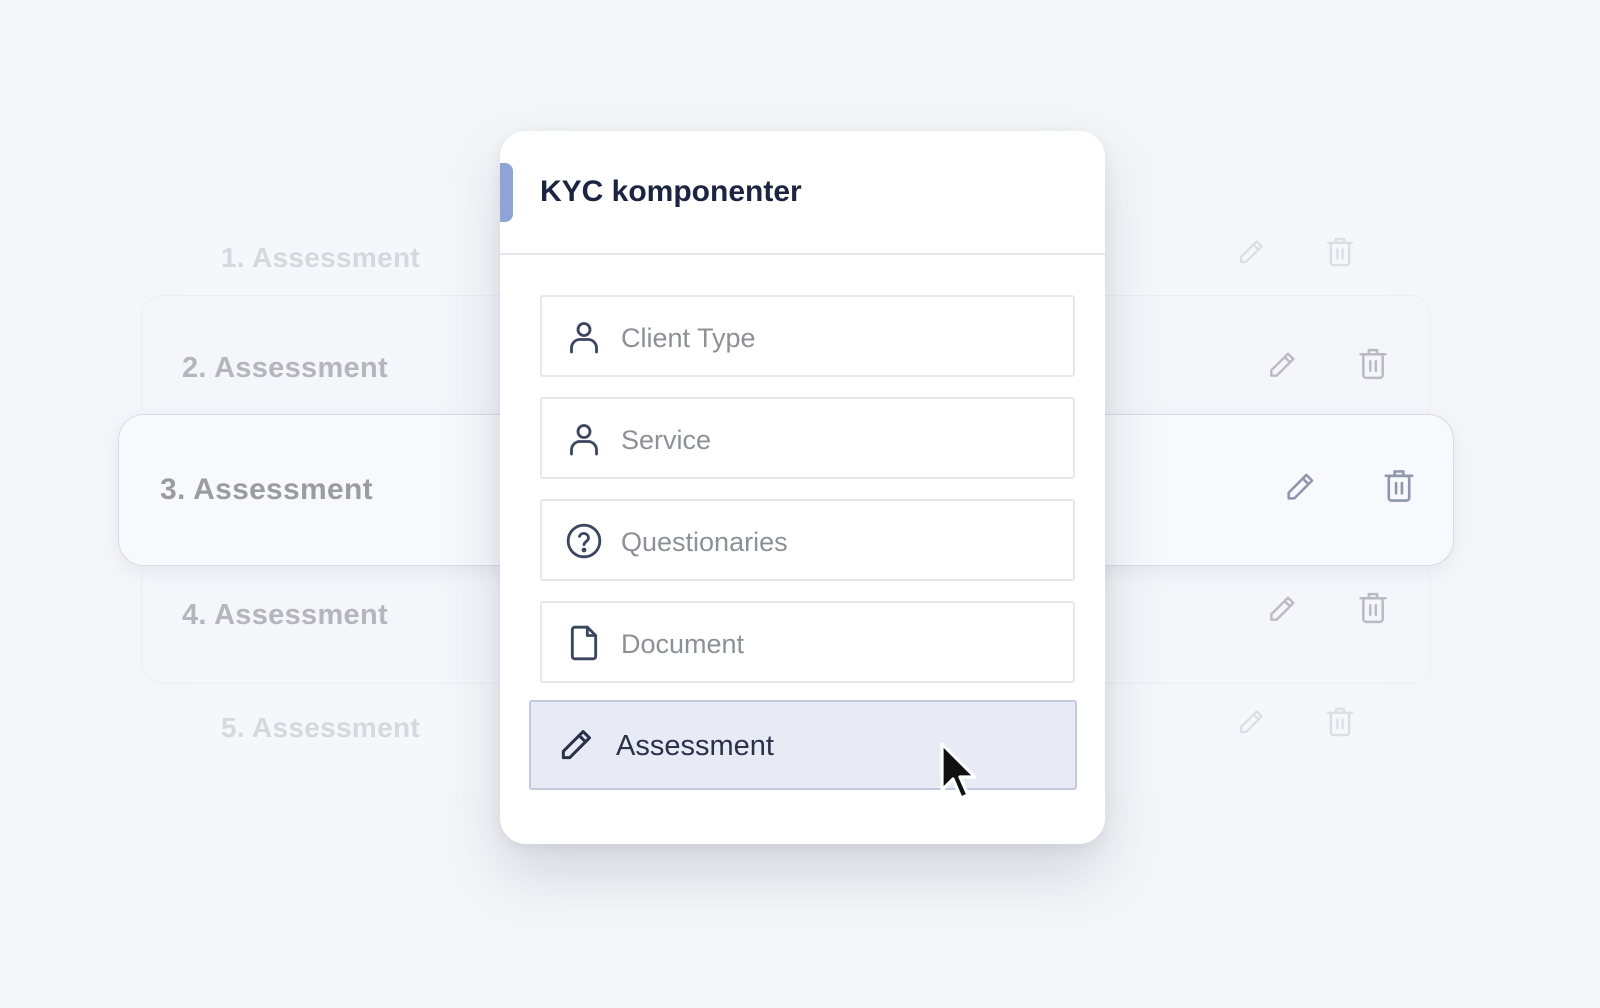  What do you see at coordinates (266, 489) in the screenshot?
I see `assessment-row-label: 3. Assessment` at bounding box center [266, 489].